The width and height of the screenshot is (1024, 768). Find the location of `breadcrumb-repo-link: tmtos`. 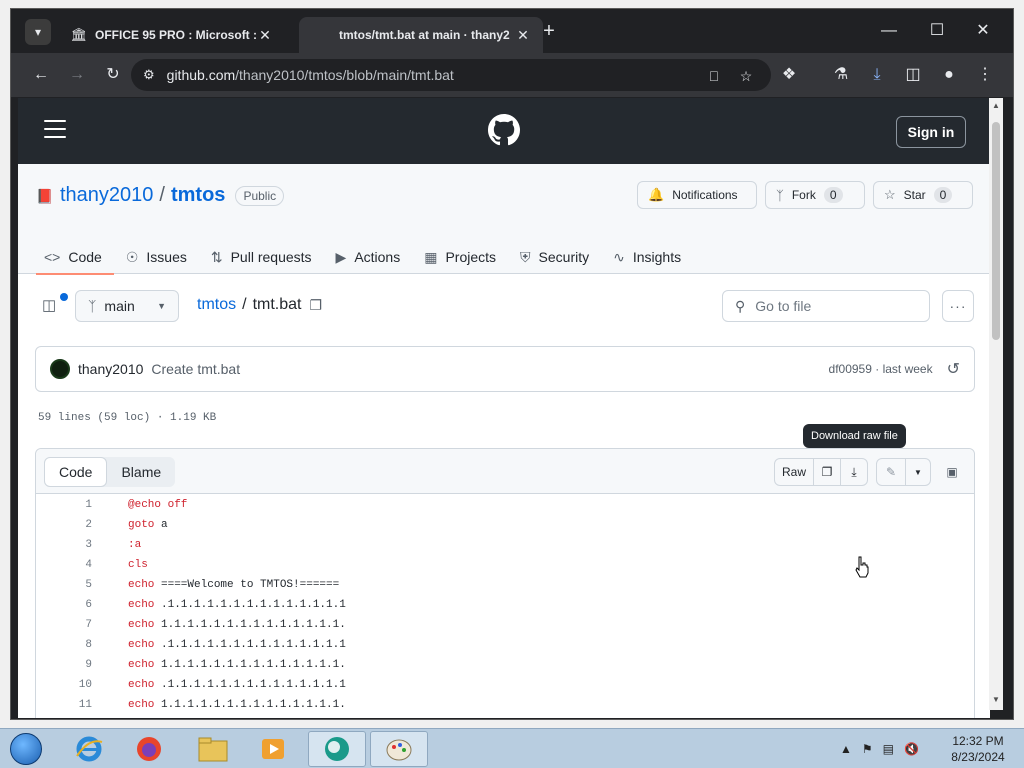

breadcrumb-repo-link: tmtos is located at coordinates (216, 305).